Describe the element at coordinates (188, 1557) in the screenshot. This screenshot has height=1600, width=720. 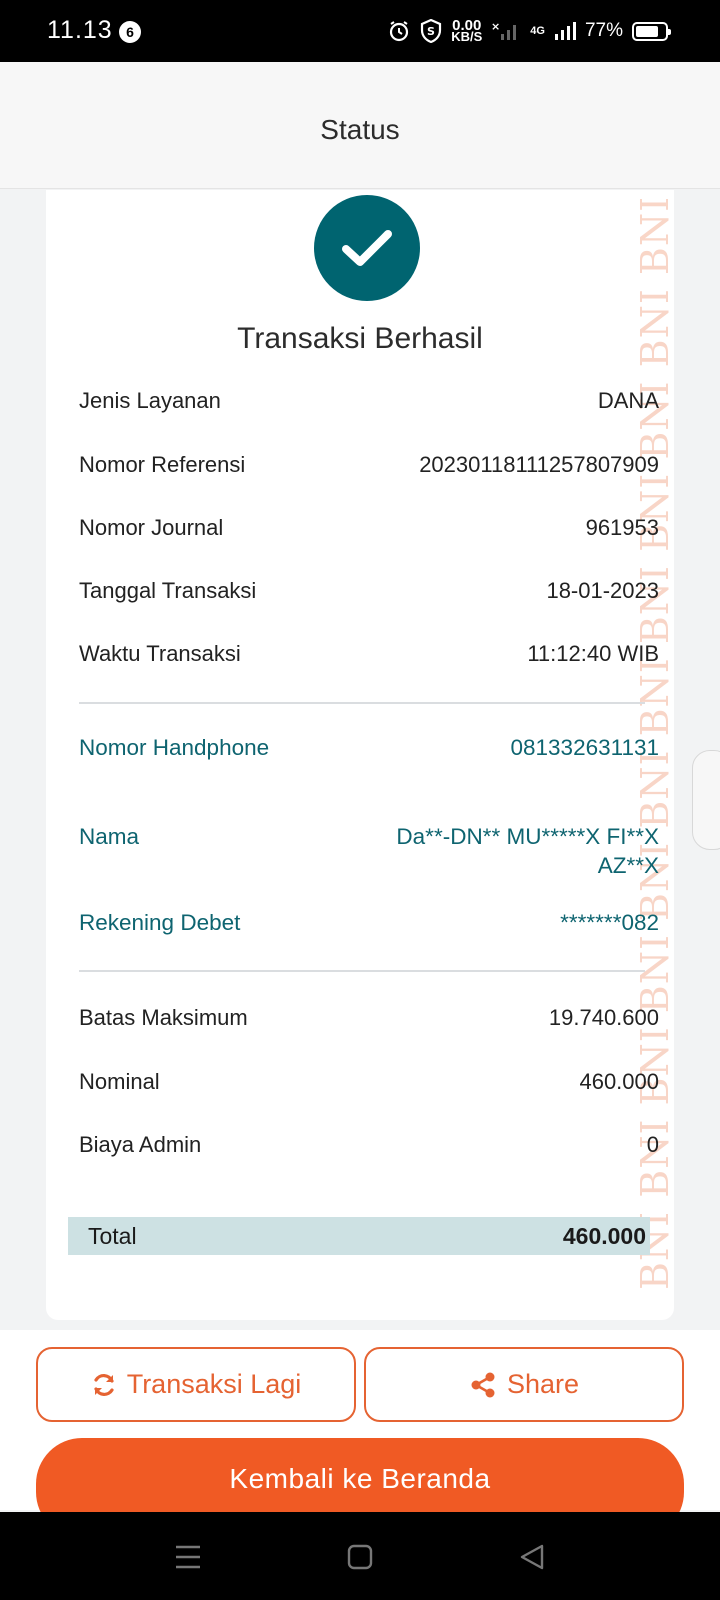
I see `recent-apps-icon` at that location.